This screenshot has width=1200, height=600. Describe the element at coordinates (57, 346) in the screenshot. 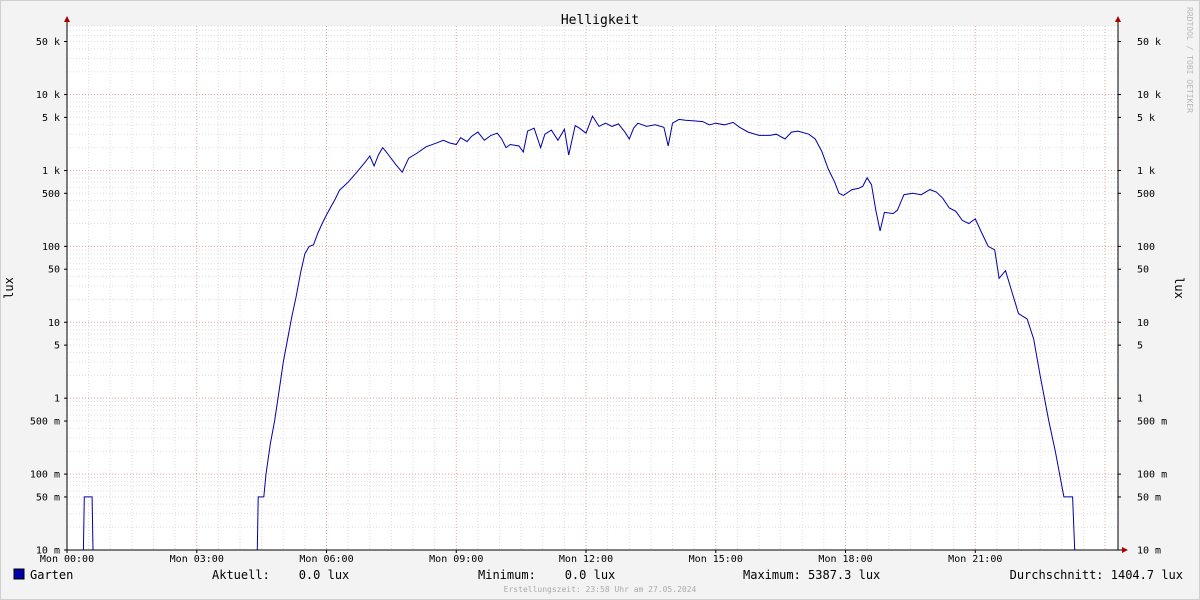

I see `y-tick-label-left: 5` at that location.